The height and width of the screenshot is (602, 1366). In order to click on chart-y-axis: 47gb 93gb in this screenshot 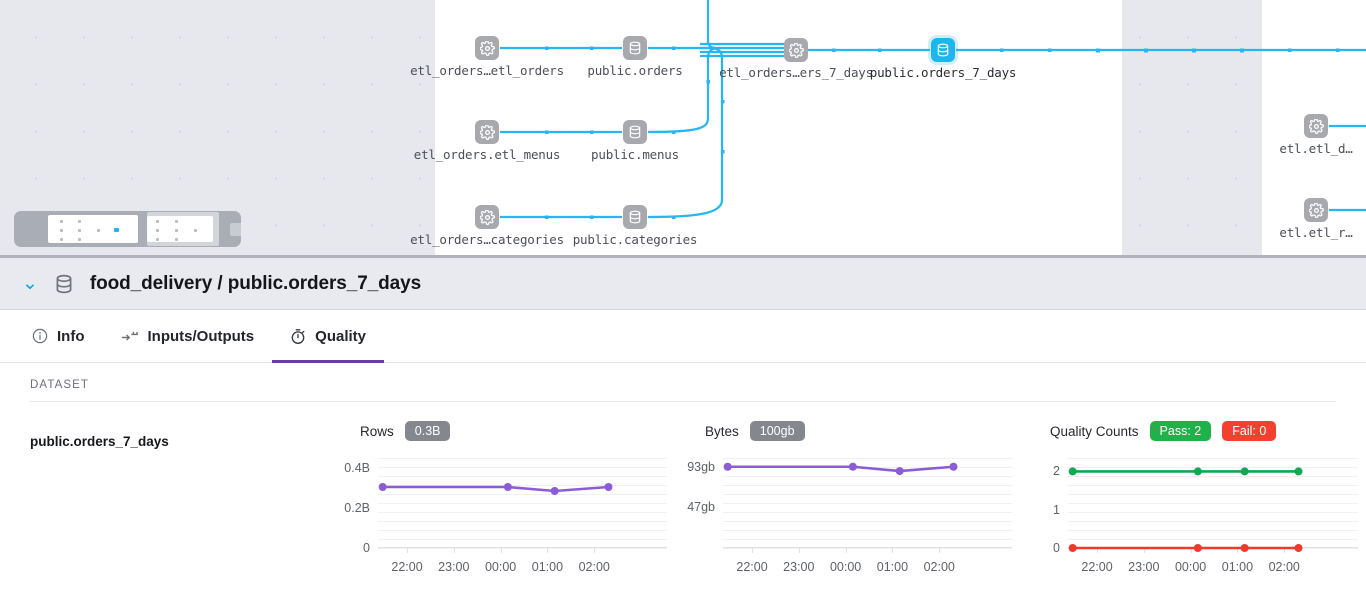, I will do `click(695, 513)`.